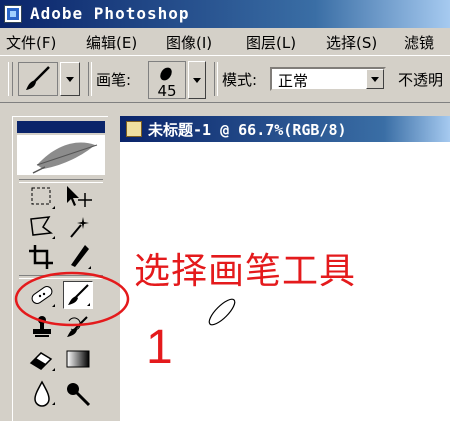 This screenshot has width=450, height=421. I want to click on photoshop-logo-icon, so click(13, 14).